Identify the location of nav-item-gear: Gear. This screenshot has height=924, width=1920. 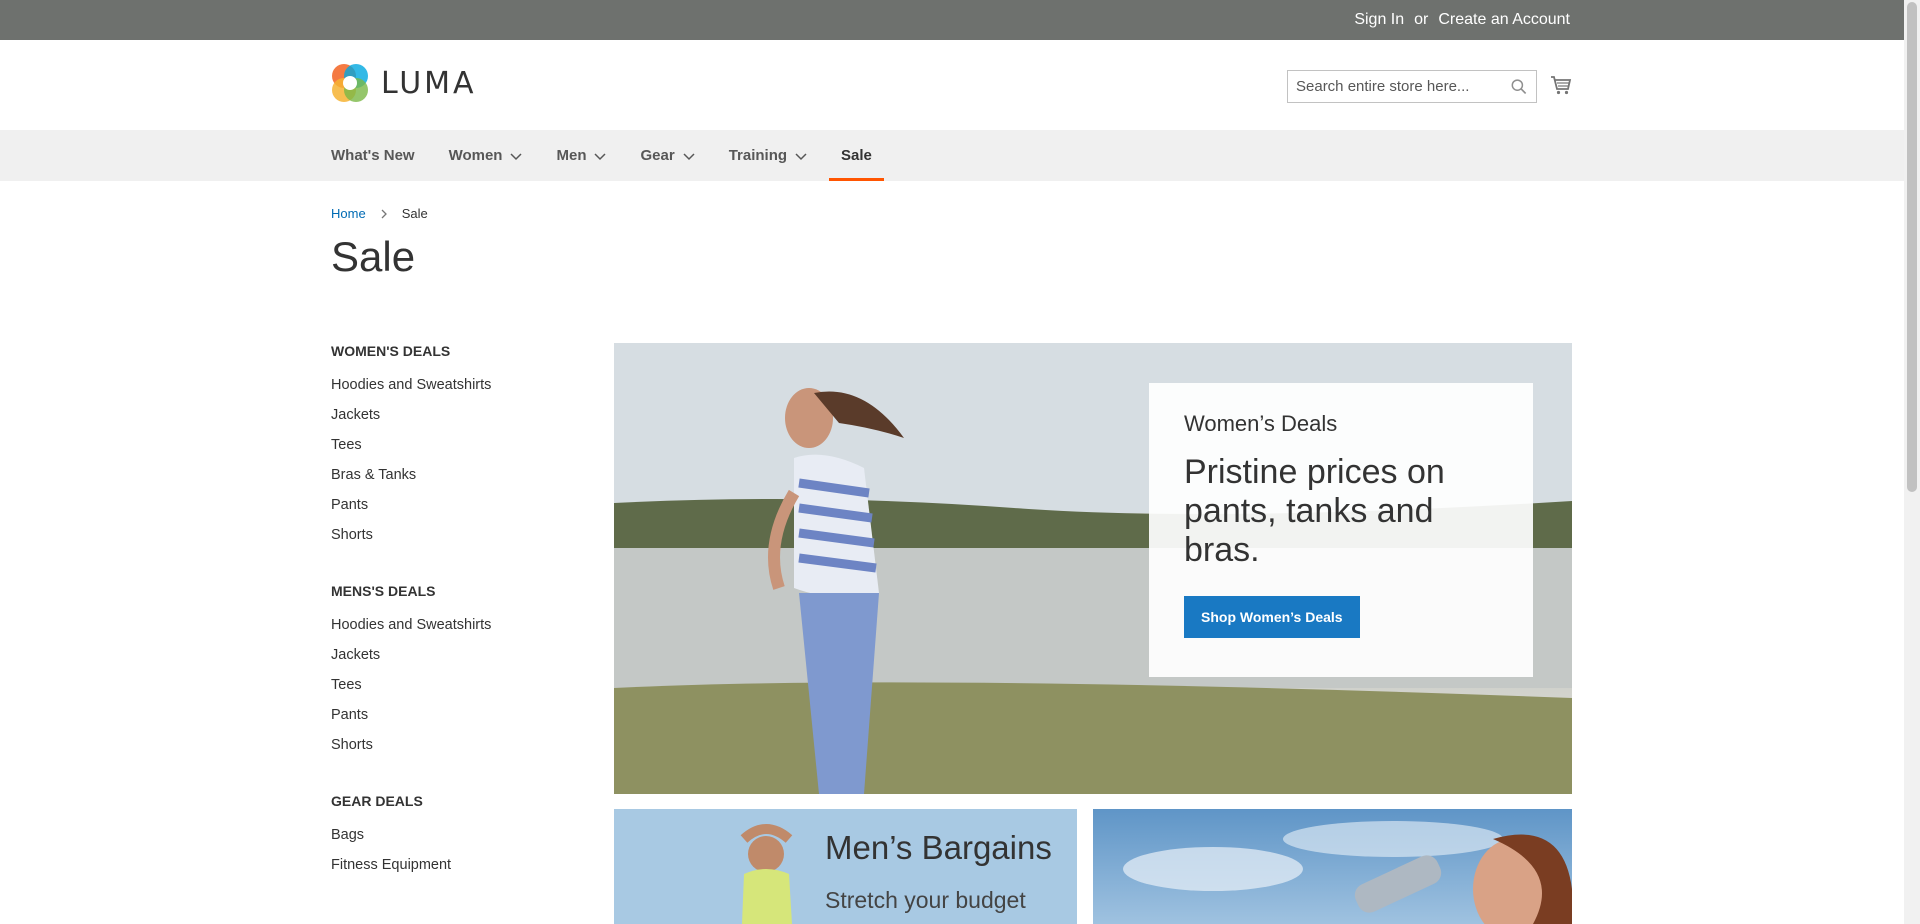
(667, 155).